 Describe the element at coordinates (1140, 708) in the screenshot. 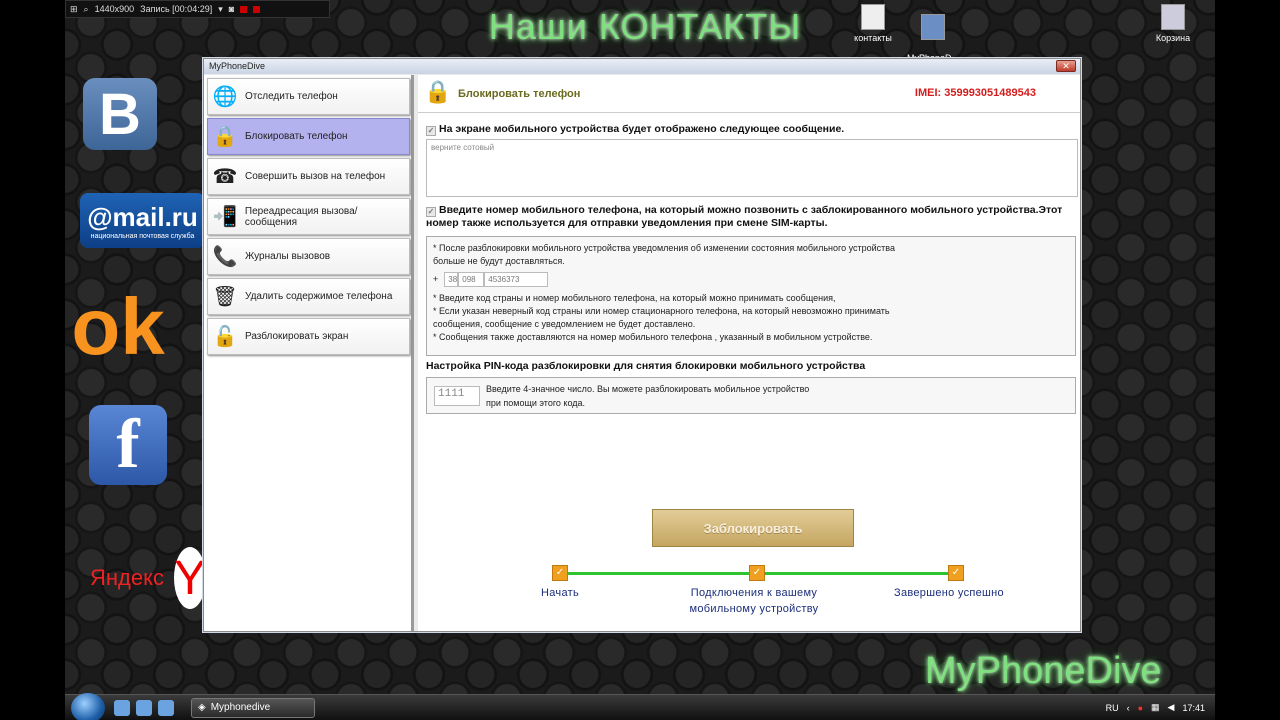

I see `antivirus-icon: ●` at that location.